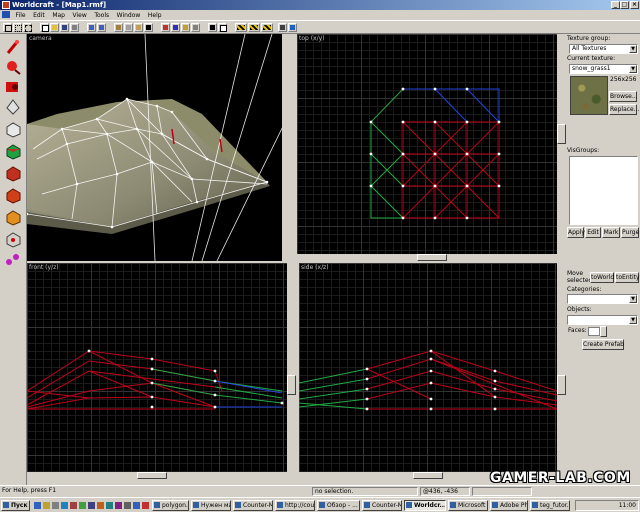 The width and height of the screenshot is (640, 512). Describe the element at coordinates (46, 505) in the screenshot. I see `quick-launch-folder-icon` at that location.